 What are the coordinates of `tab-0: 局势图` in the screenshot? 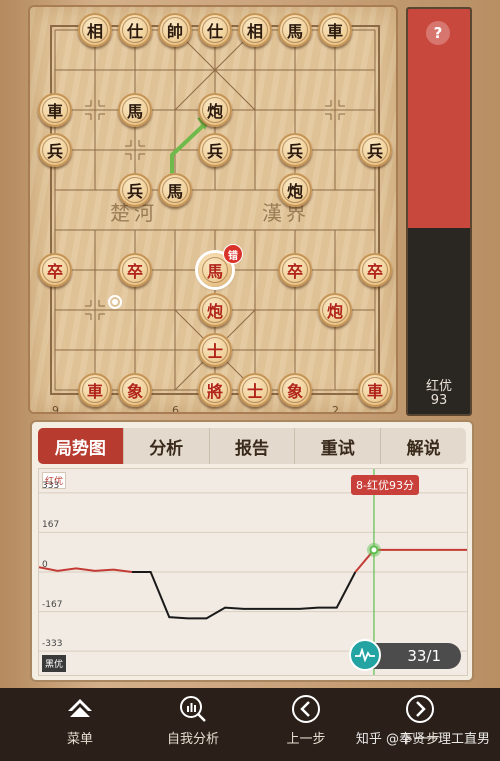 It's located at (81, 446).